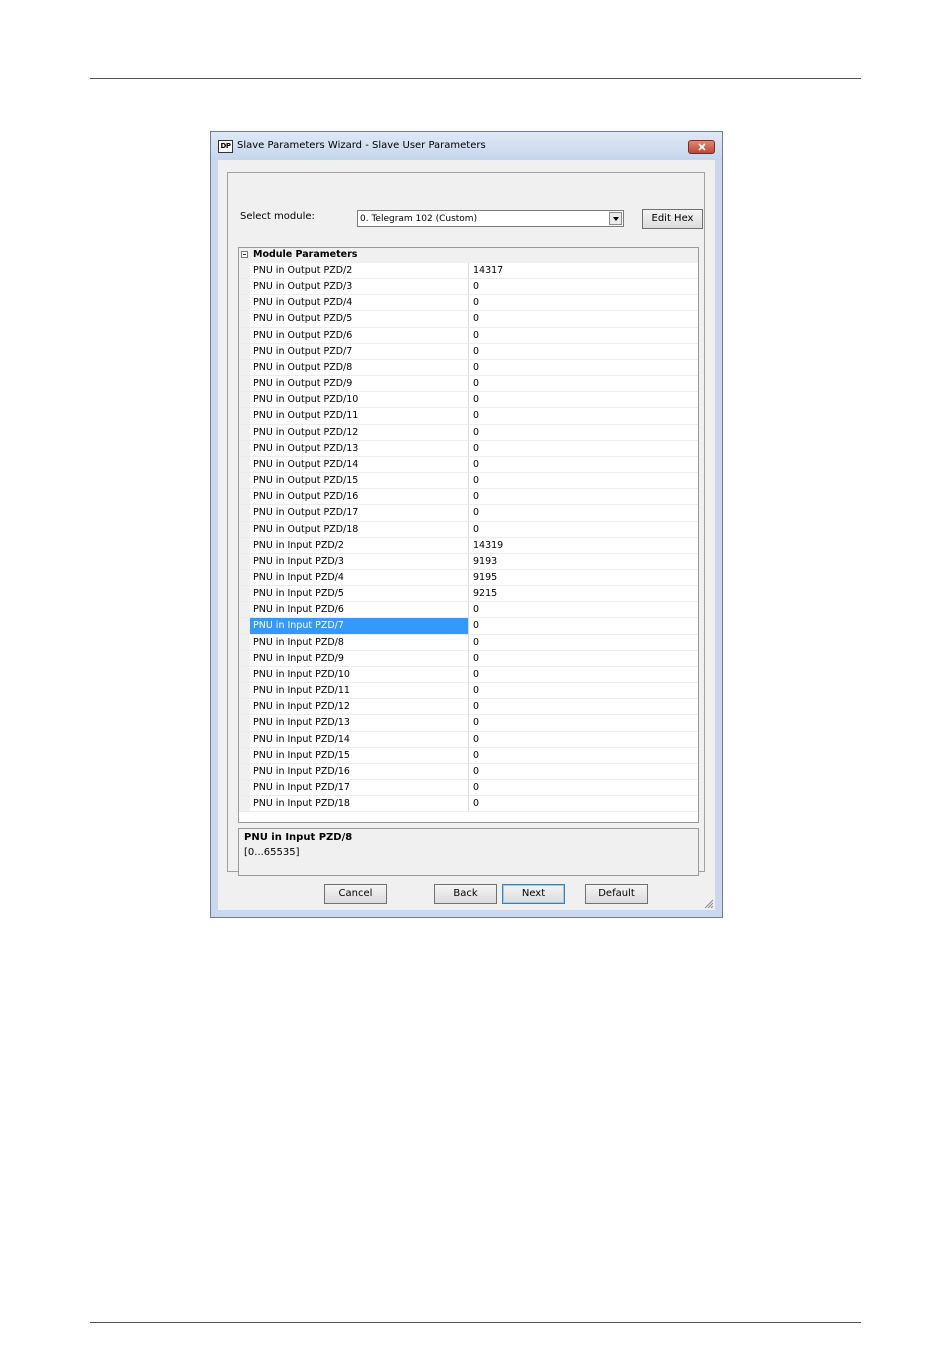 This screenshot has height=1370, width=950. I want to click on parameter-name-cell: PNU in Output PZD/7, so click(359, 351).